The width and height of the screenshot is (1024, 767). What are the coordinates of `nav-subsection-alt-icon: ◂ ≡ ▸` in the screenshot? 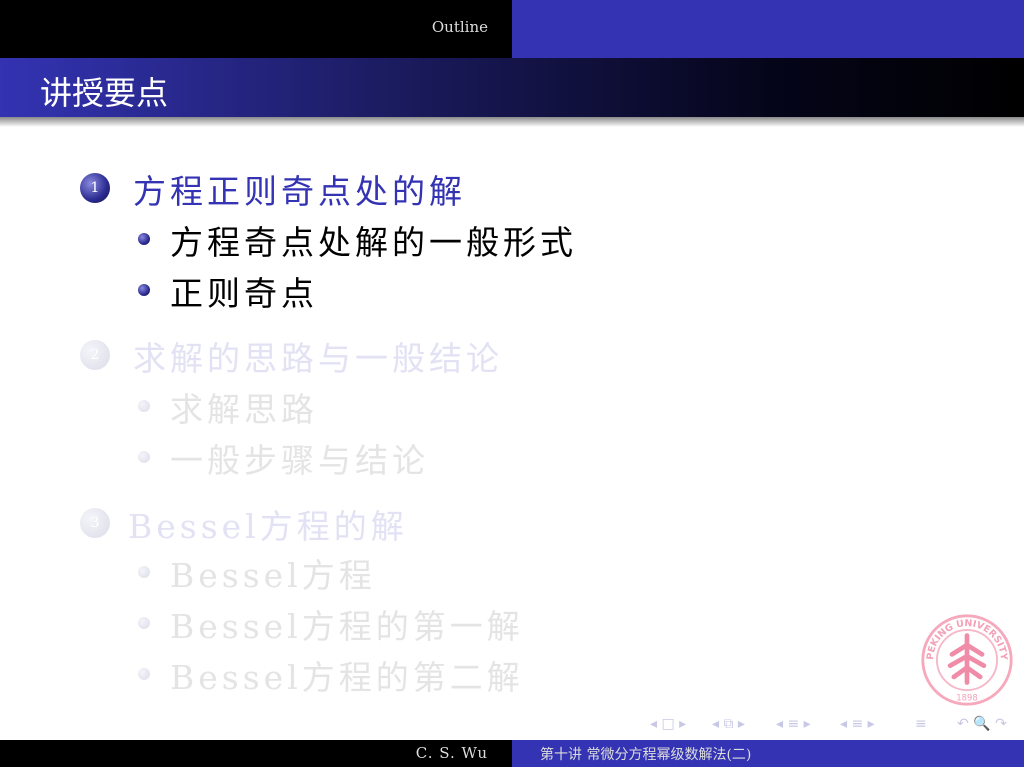 It's located at (857, 724).